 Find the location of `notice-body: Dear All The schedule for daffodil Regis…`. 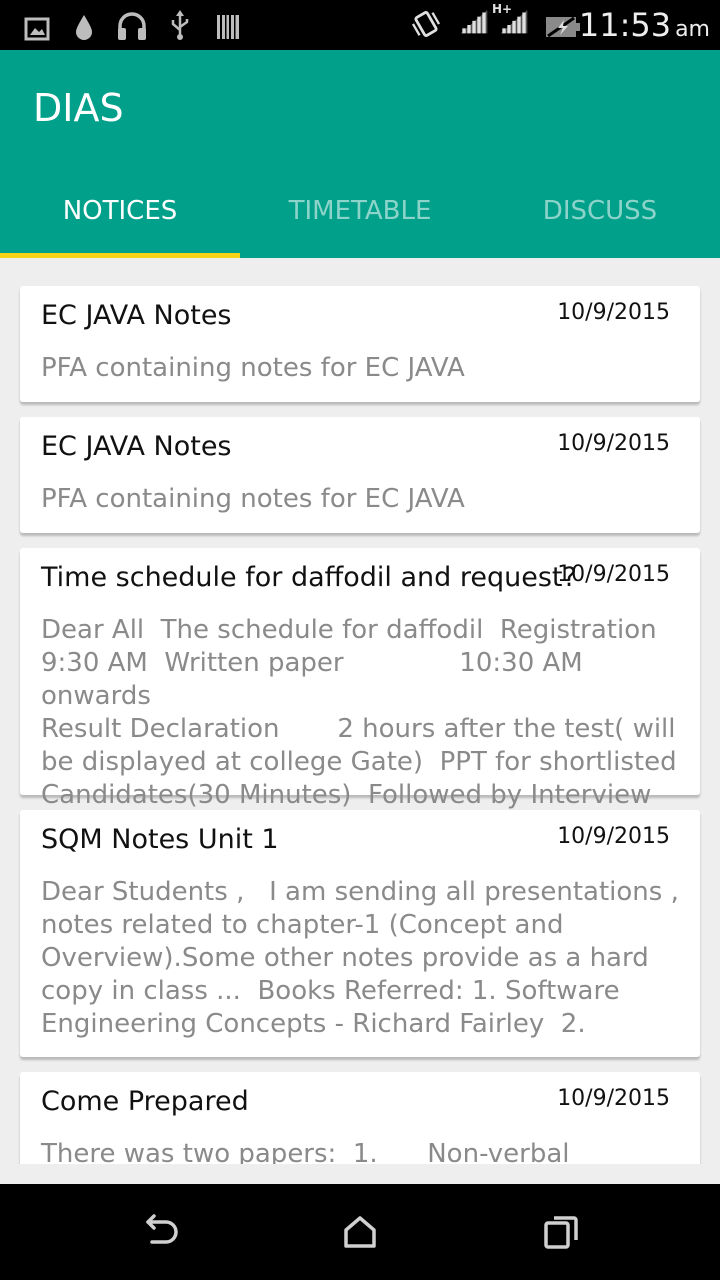

notice-body: Dear All The schedule for daffodil Regis… is located at coordinates (359, 712).